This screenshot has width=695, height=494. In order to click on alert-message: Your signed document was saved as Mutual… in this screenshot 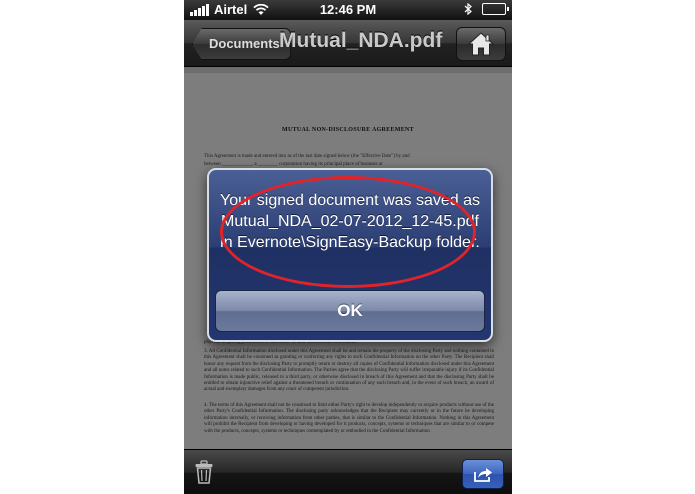, I will do `click(349, 221)`.